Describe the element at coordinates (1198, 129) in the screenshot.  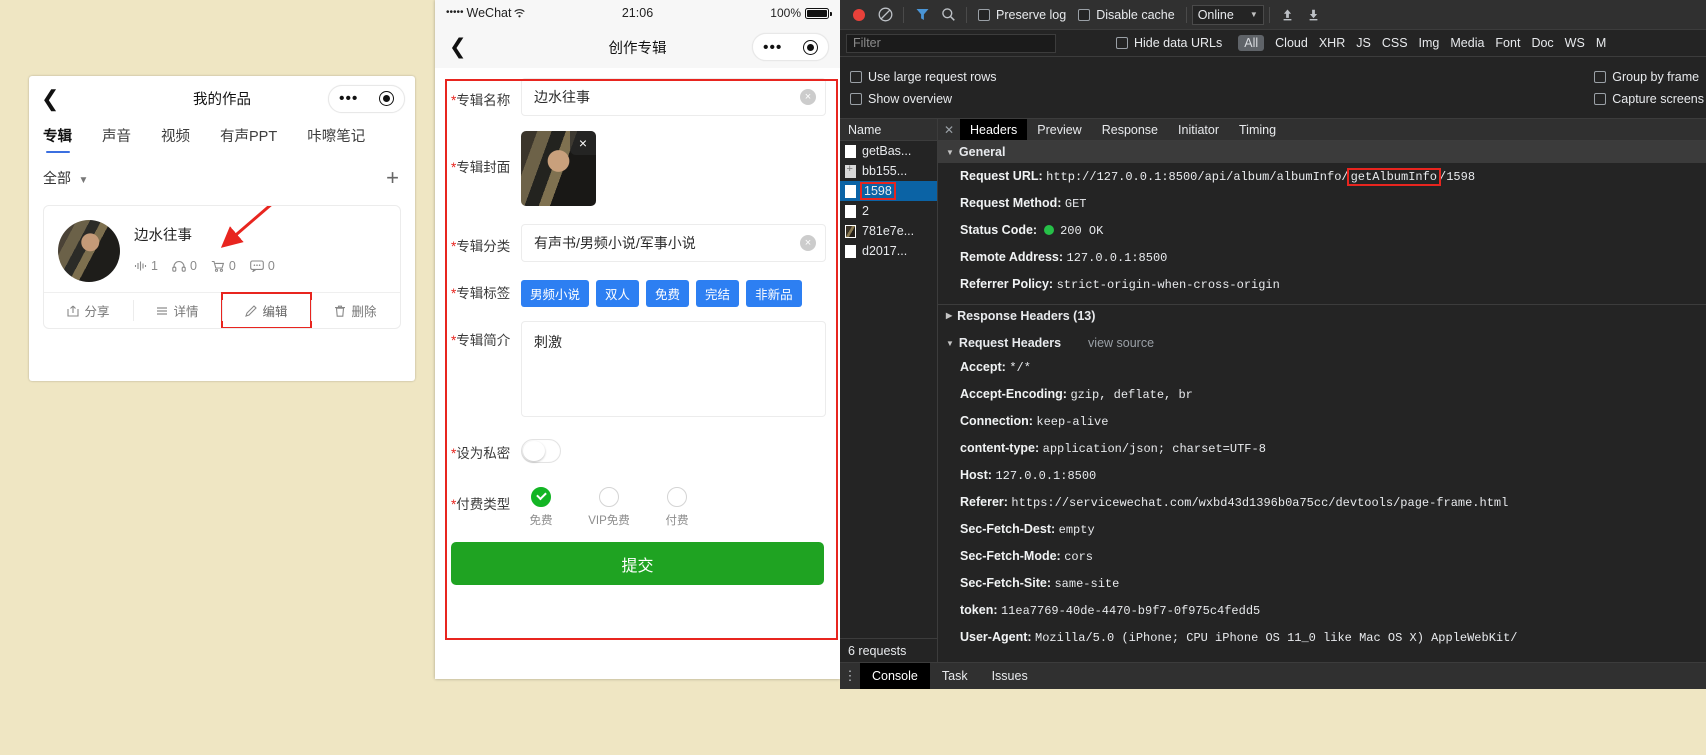
I see `tab-initiator: Initiator` at that location.